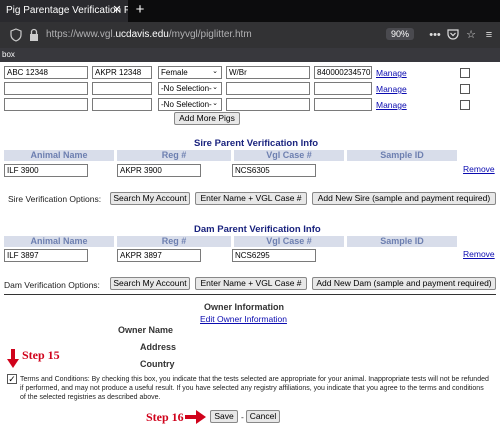 Image resolution: width=500 pixels, height=437 pixels. Describe the element at coordinates (257, 229) in the screenshot. I see `dam-section-title: Dam Parent Verification Info` at that location.